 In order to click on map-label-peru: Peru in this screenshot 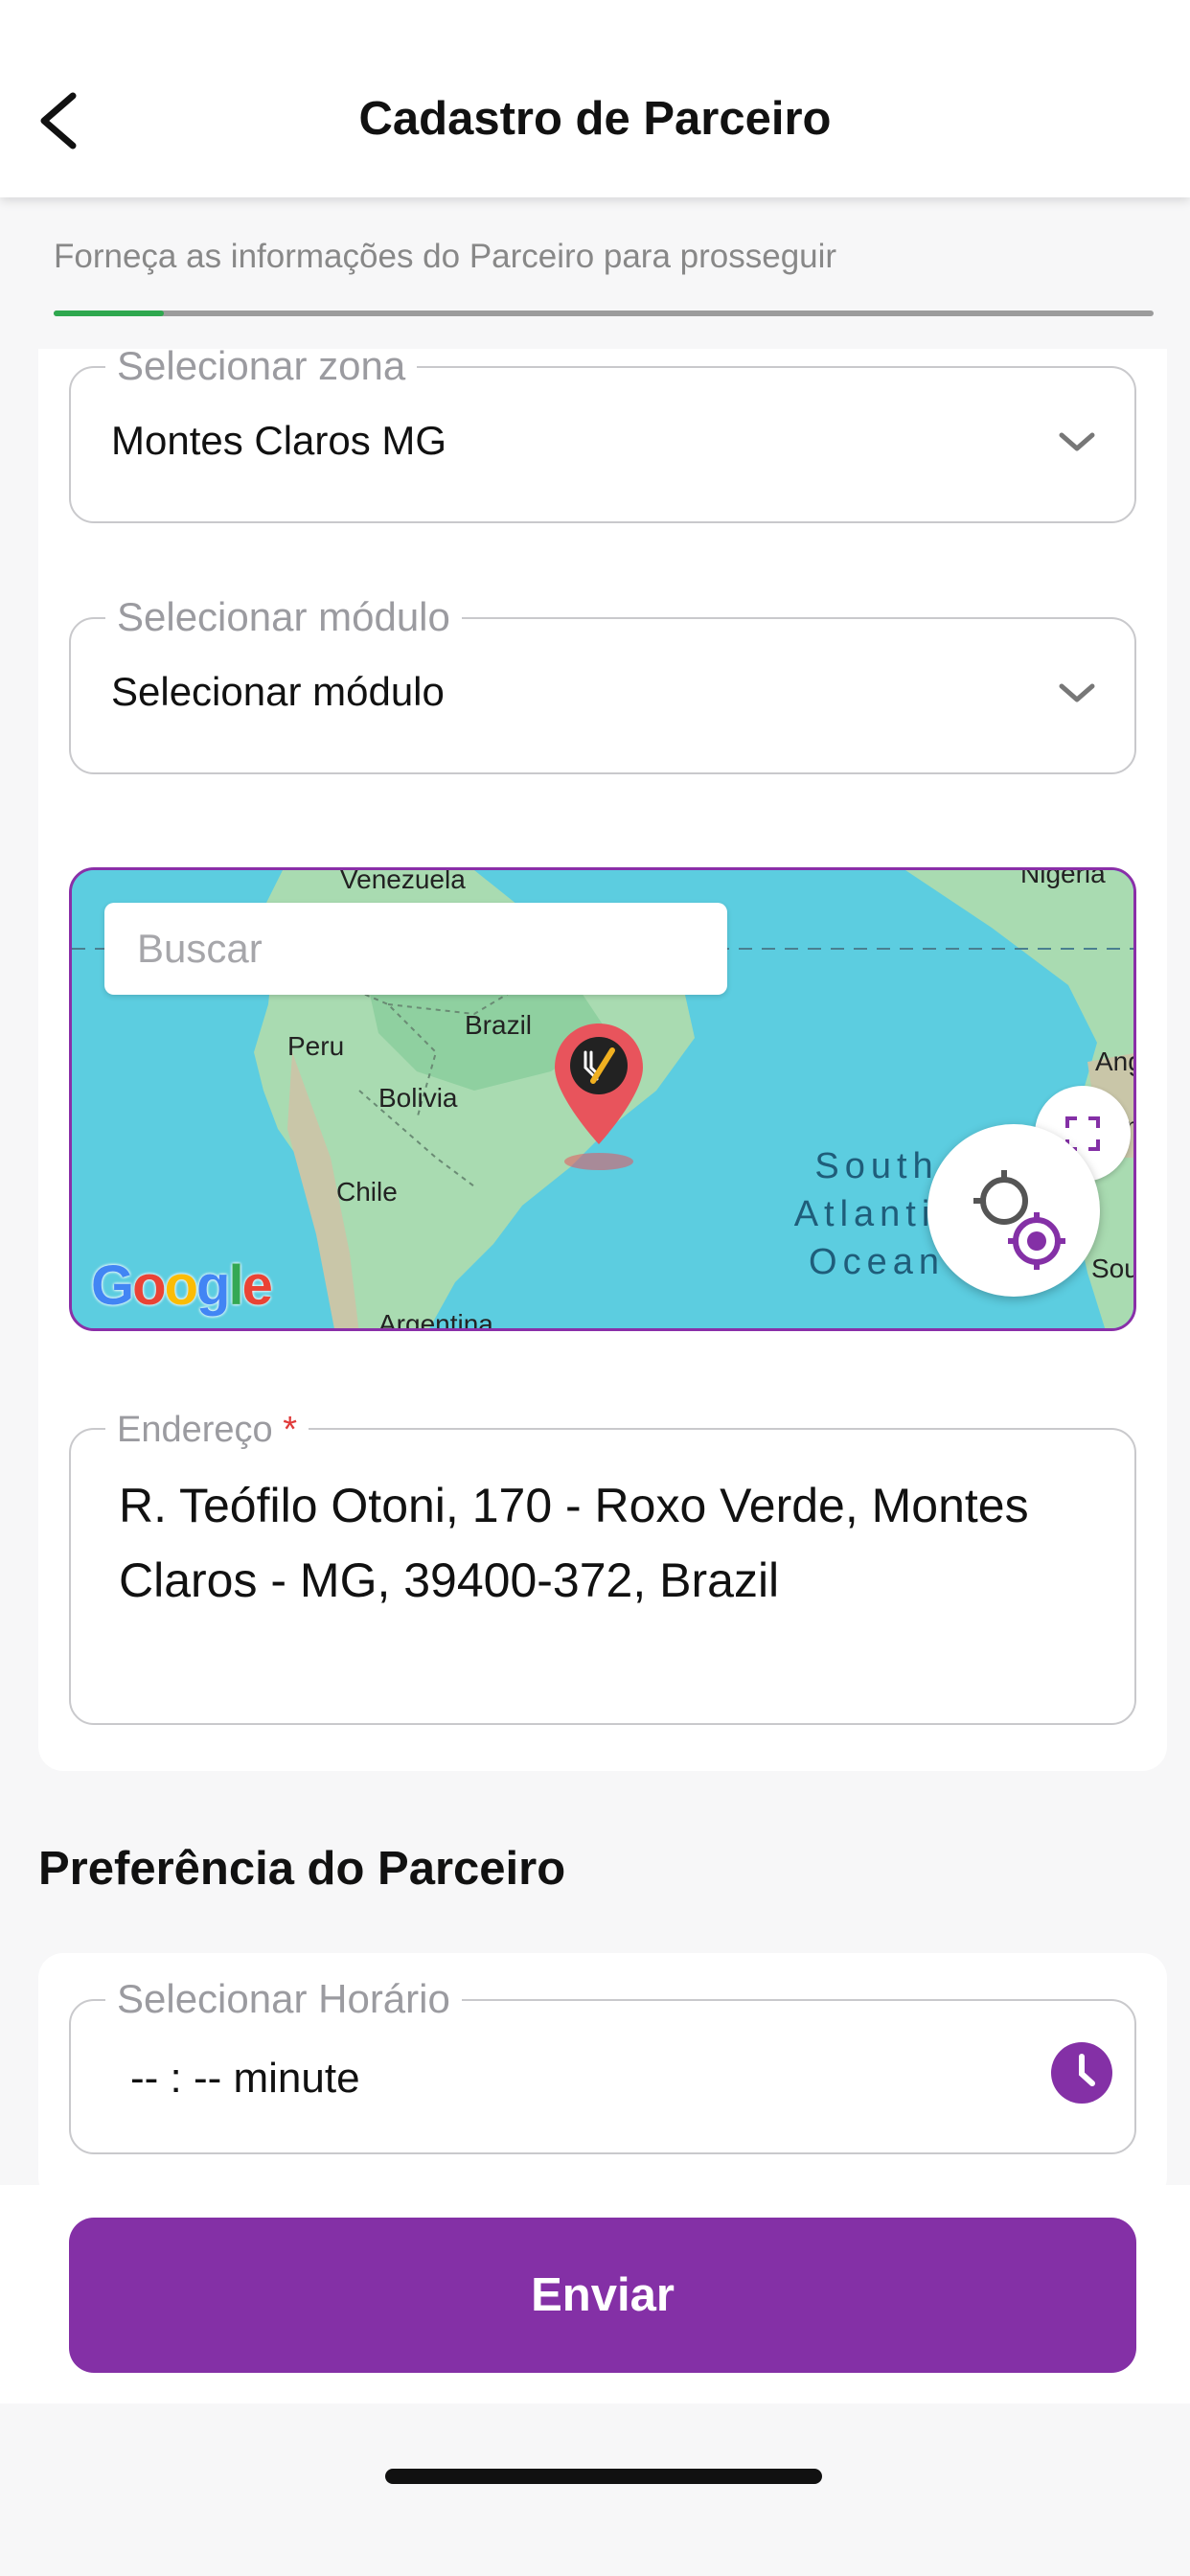, I will do `click(316, 1046)`.